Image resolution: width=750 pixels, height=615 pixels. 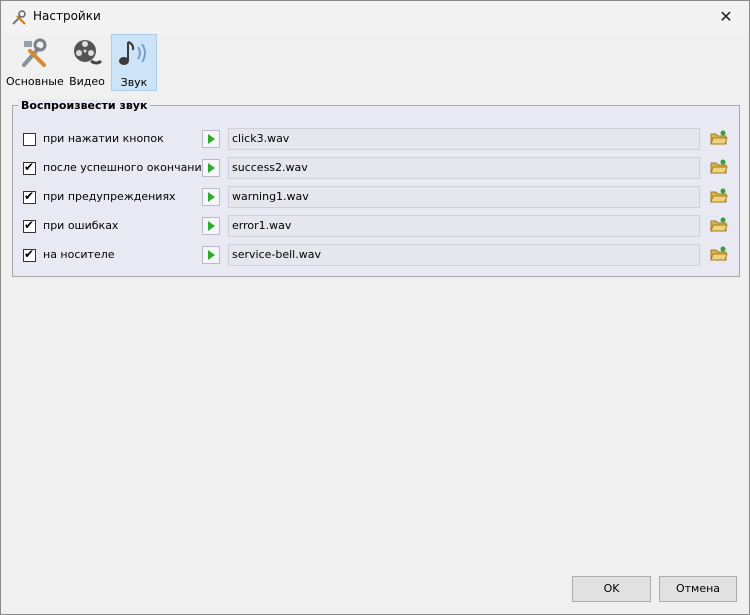 I want to click on checkbox-label: на носителе, so click(x=79, y=254).